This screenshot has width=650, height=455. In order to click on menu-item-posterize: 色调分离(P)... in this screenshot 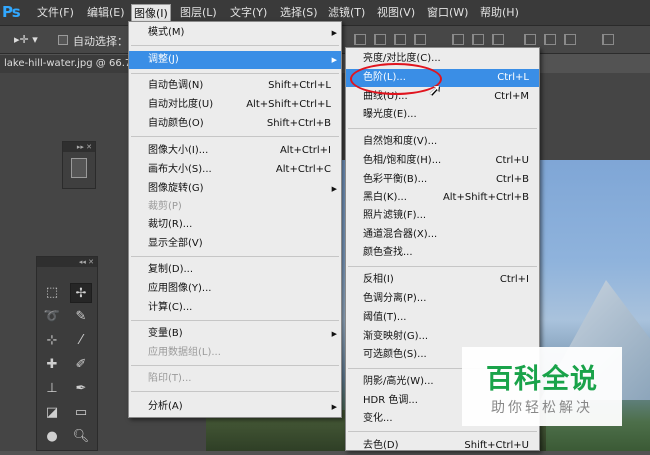, I will do `click(442, 299)`.